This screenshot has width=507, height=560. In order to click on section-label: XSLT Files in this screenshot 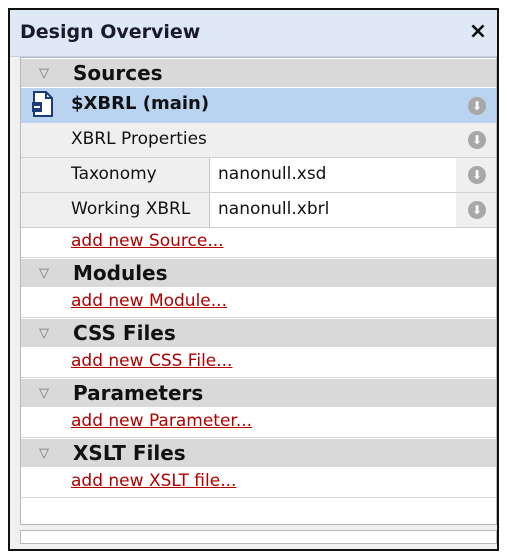, I will do `click(129, 453)`.